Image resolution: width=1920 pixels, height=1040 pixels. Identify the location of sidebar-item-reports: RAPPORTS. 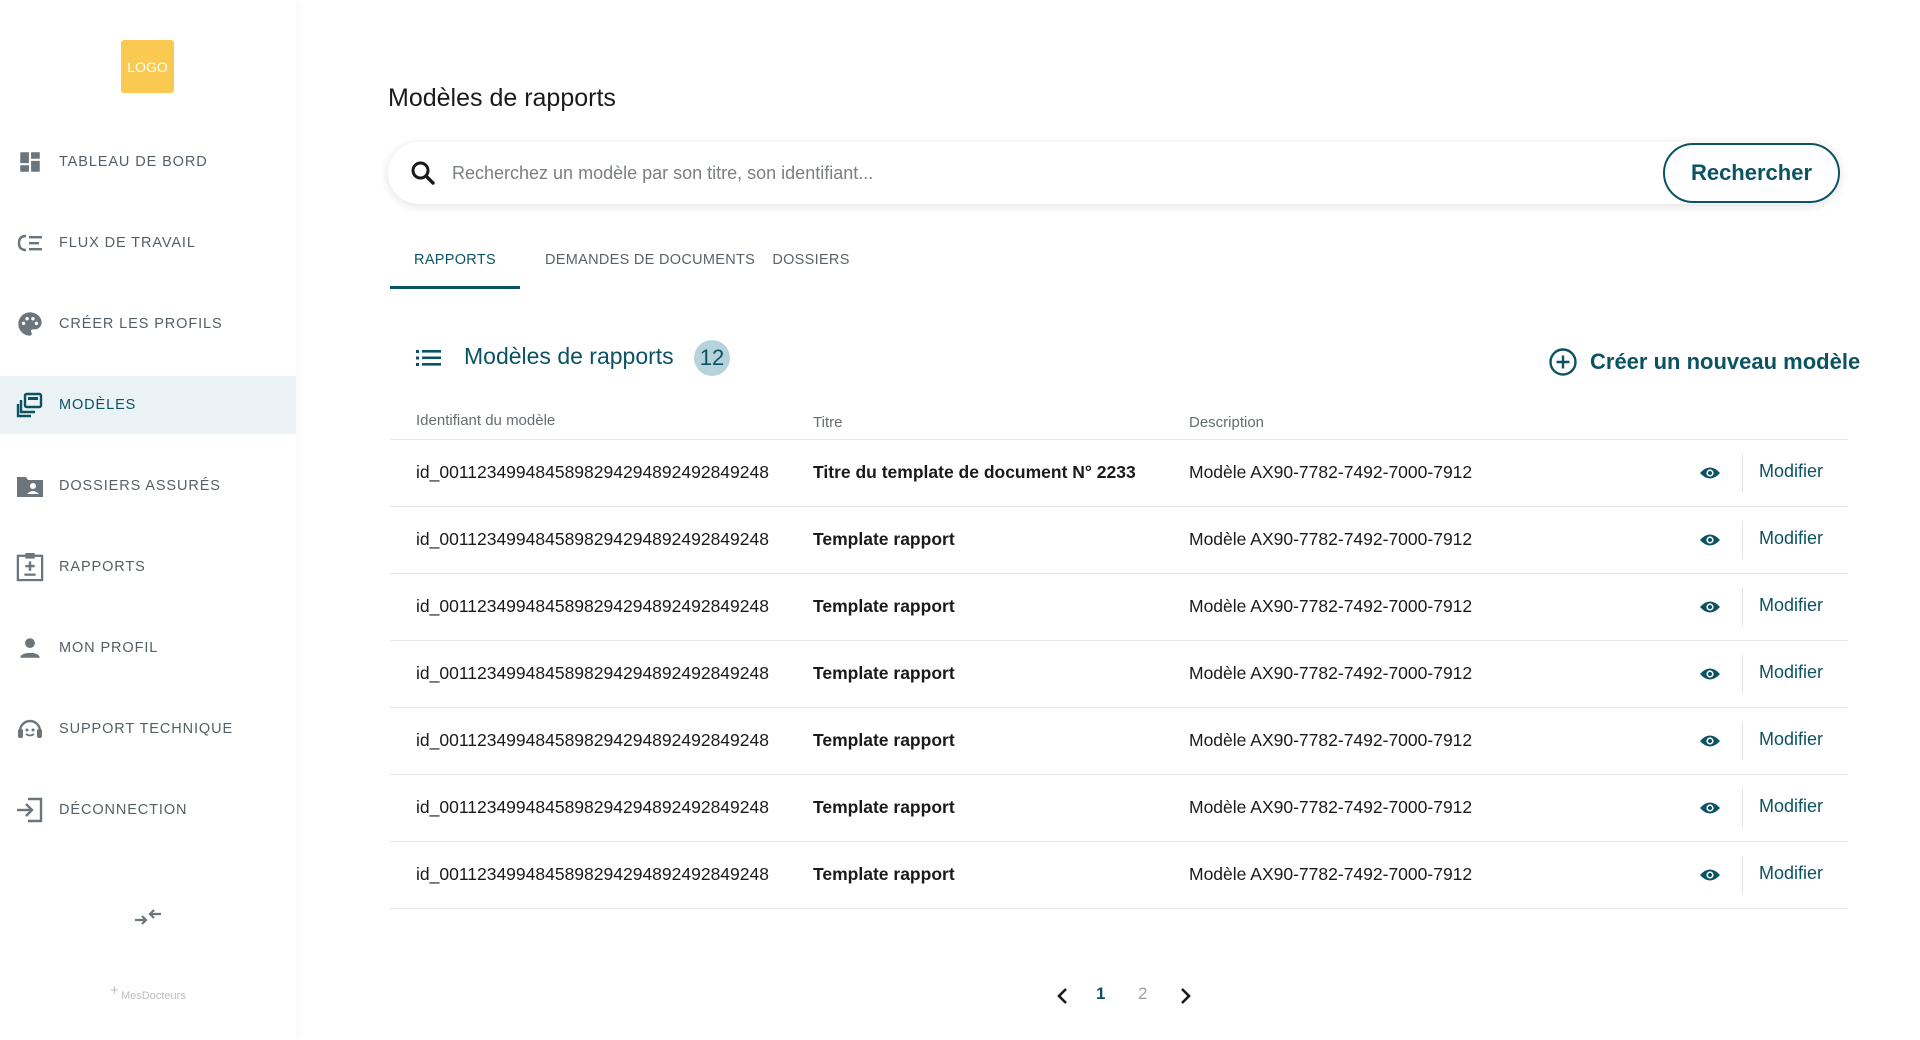
(148, 567).